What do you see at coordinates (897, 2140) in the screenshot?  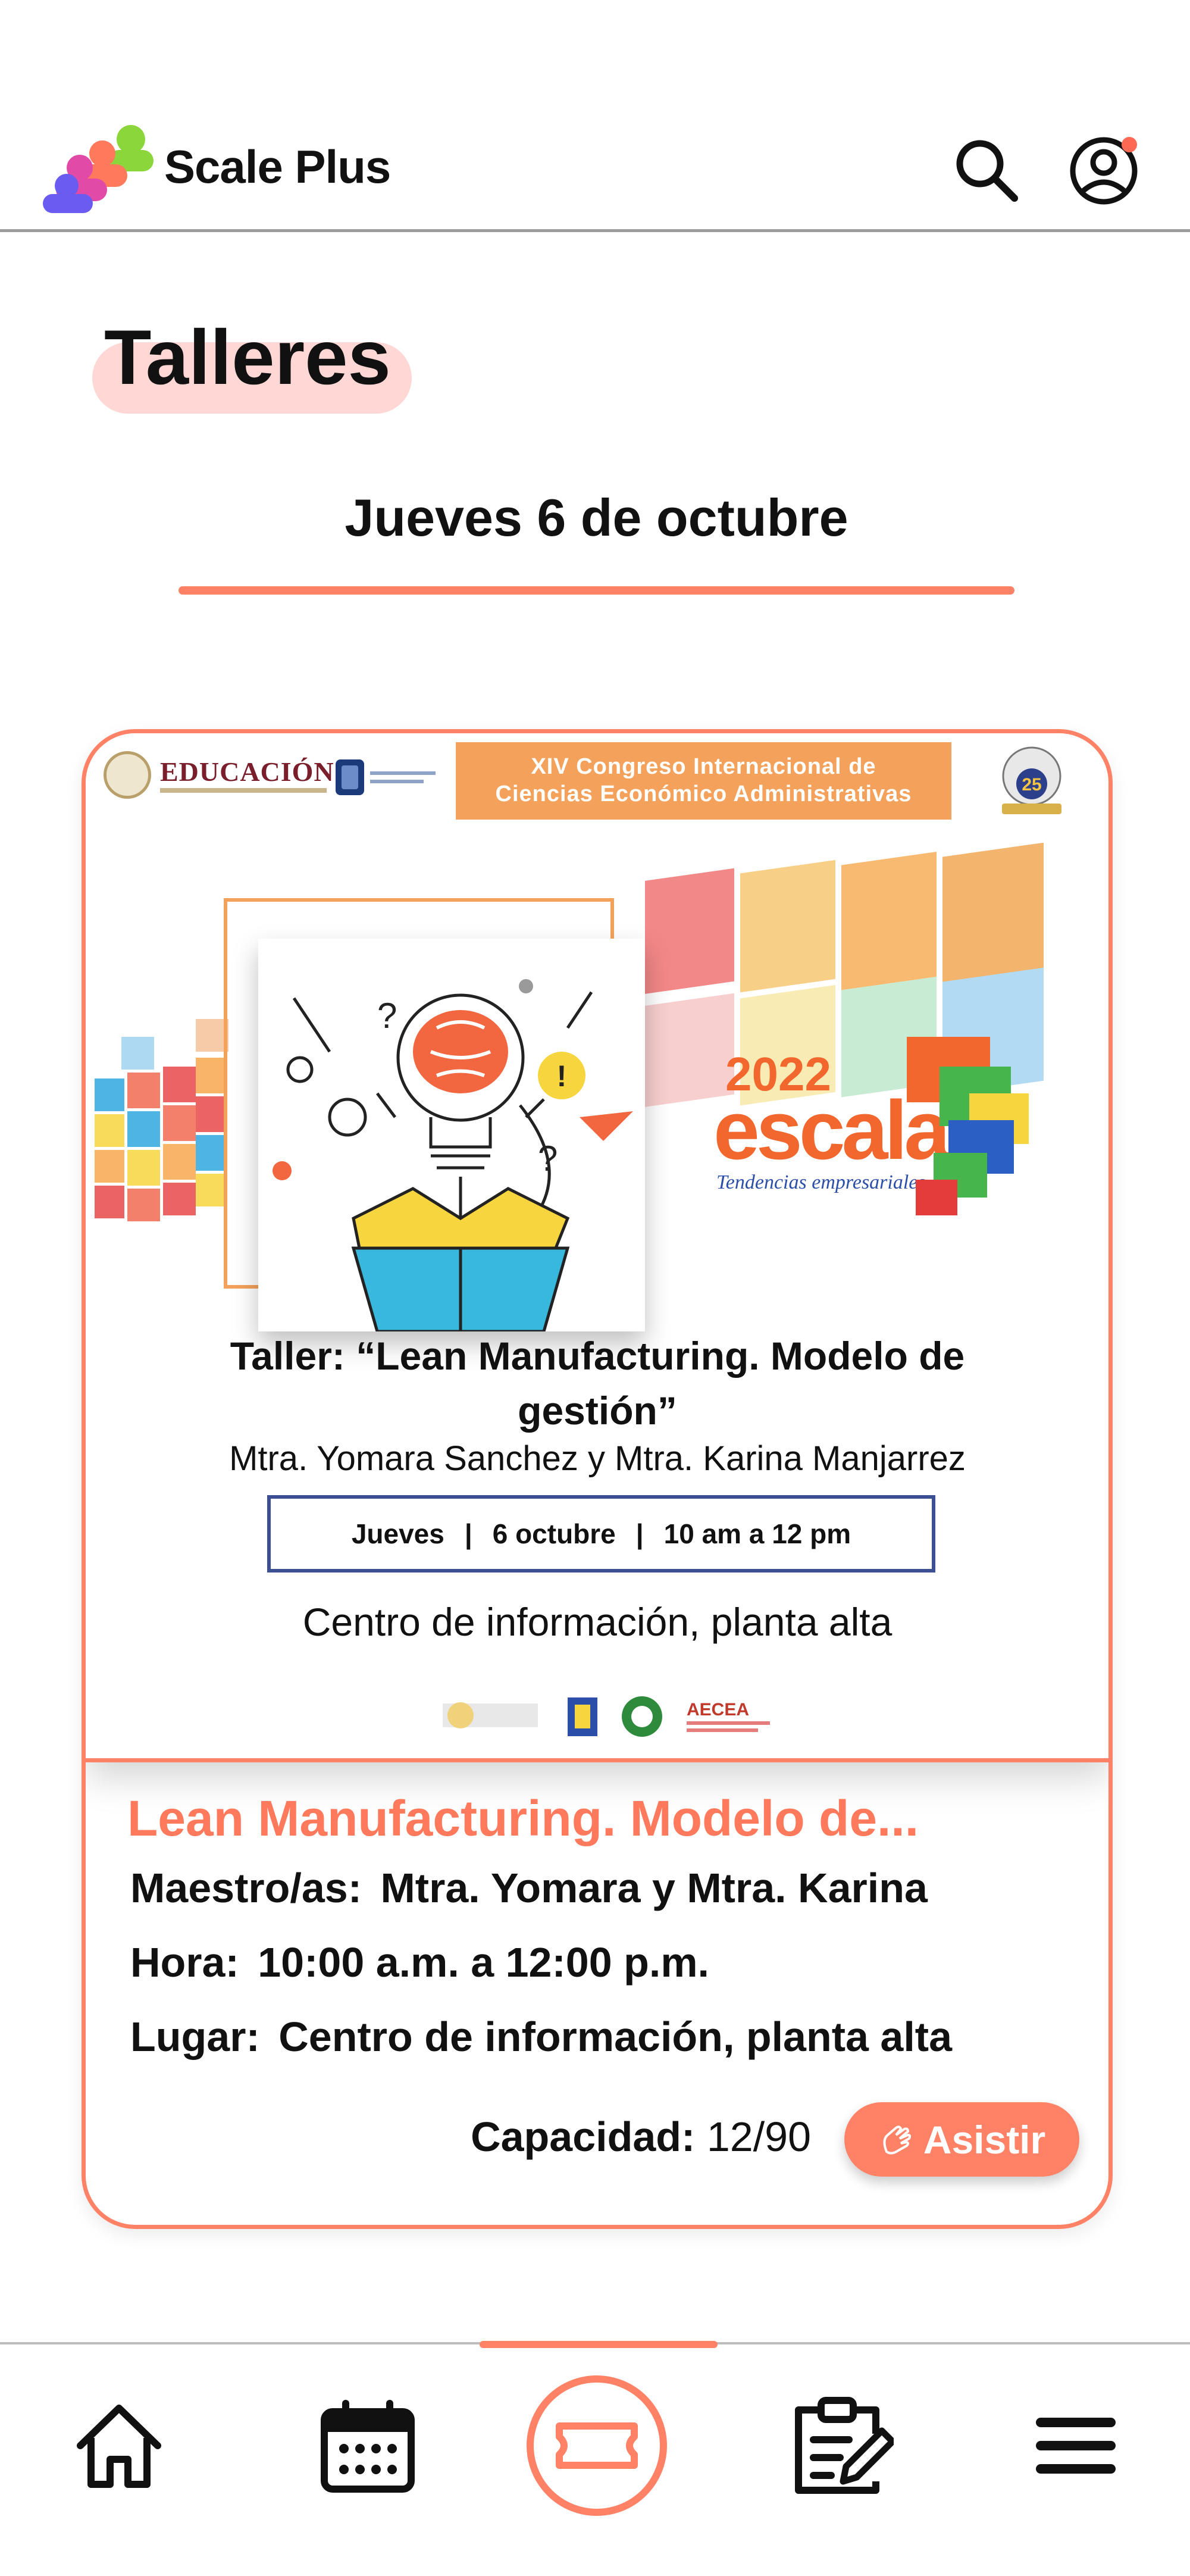 I see `hand-icon` at bounding box center [897, 2140].